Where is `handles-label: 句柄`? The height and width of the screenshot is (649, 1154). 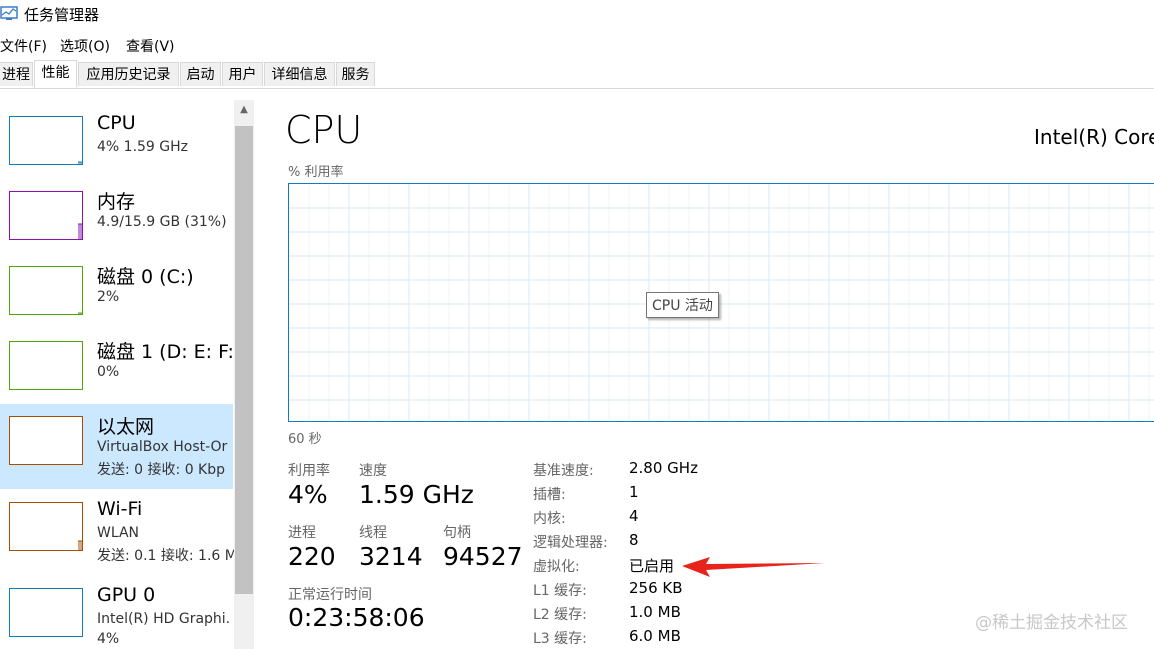
handles-label: 句柄 is located at coordinates (457, 533).